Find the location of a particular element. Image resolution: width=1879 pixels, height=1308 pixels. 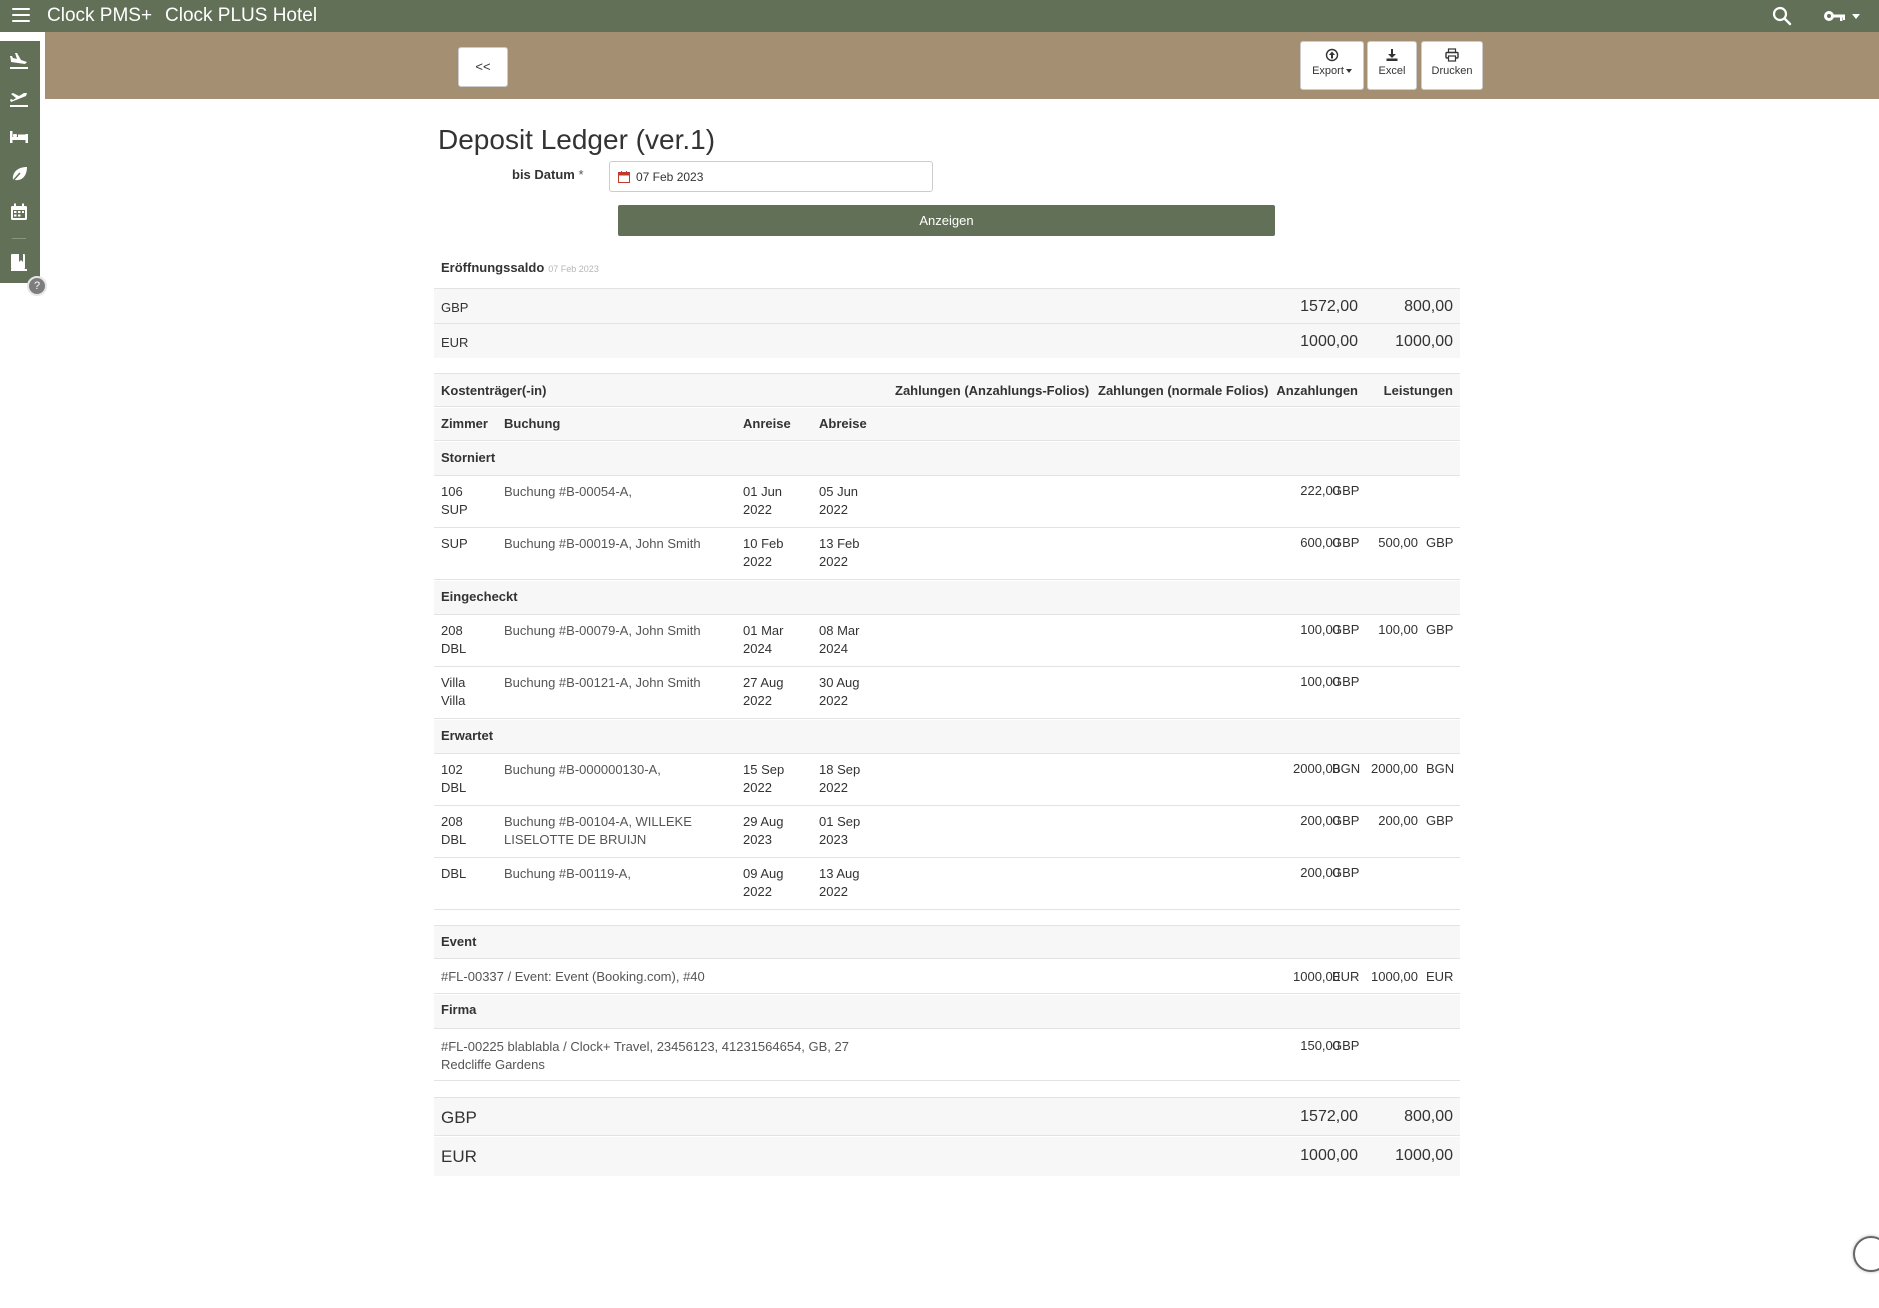

sidebar-help-icon: ? is located at coordinates (37, 286).